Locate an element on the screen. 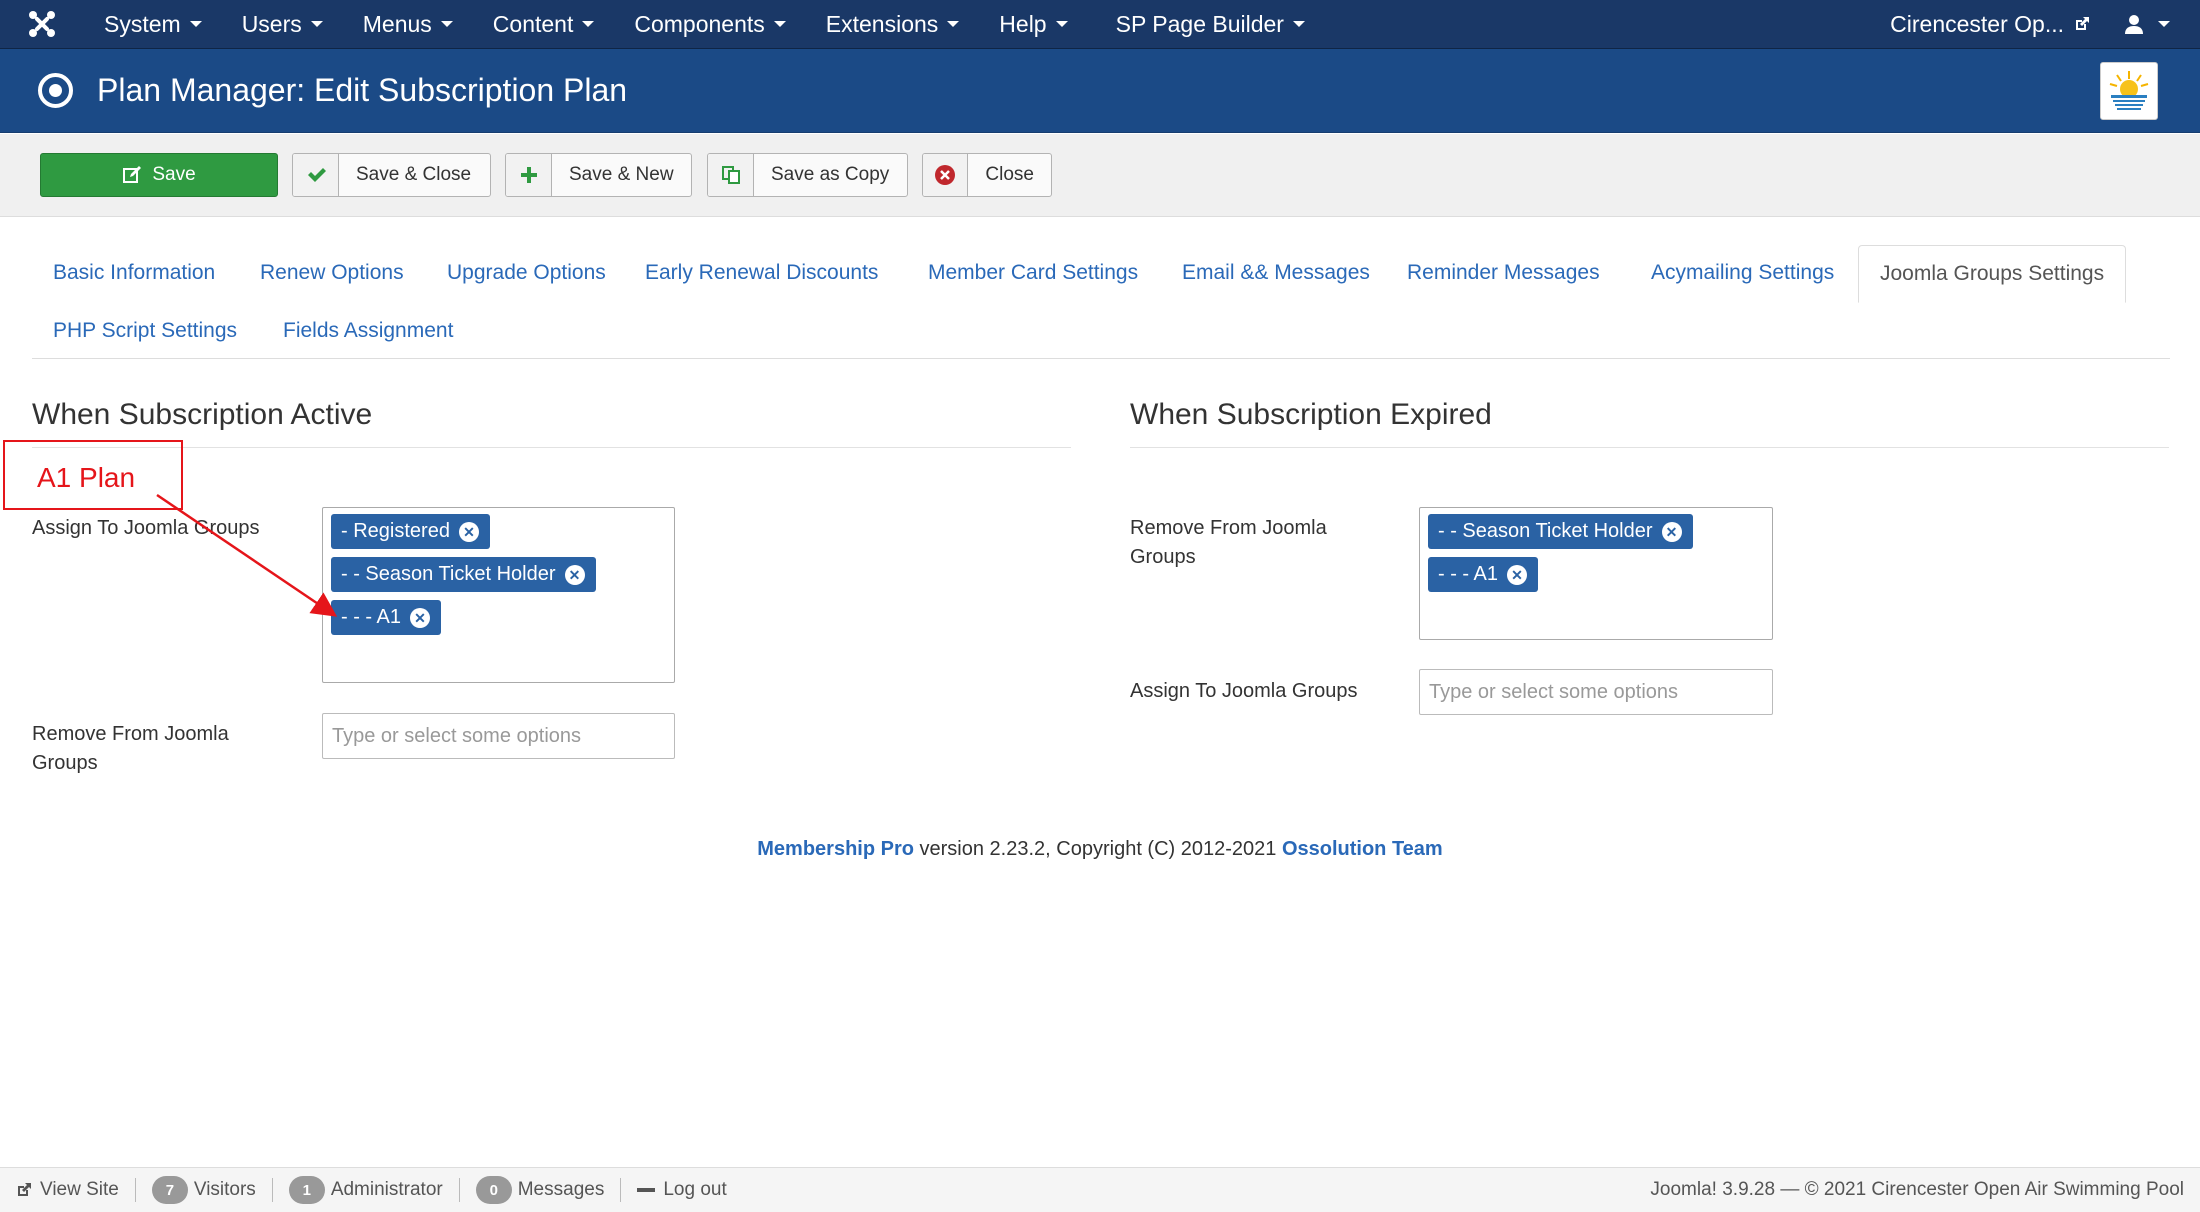 The height and width of the screenshot is (1212, 2200). menu-help: Help is located at coordinates (1033, 24).